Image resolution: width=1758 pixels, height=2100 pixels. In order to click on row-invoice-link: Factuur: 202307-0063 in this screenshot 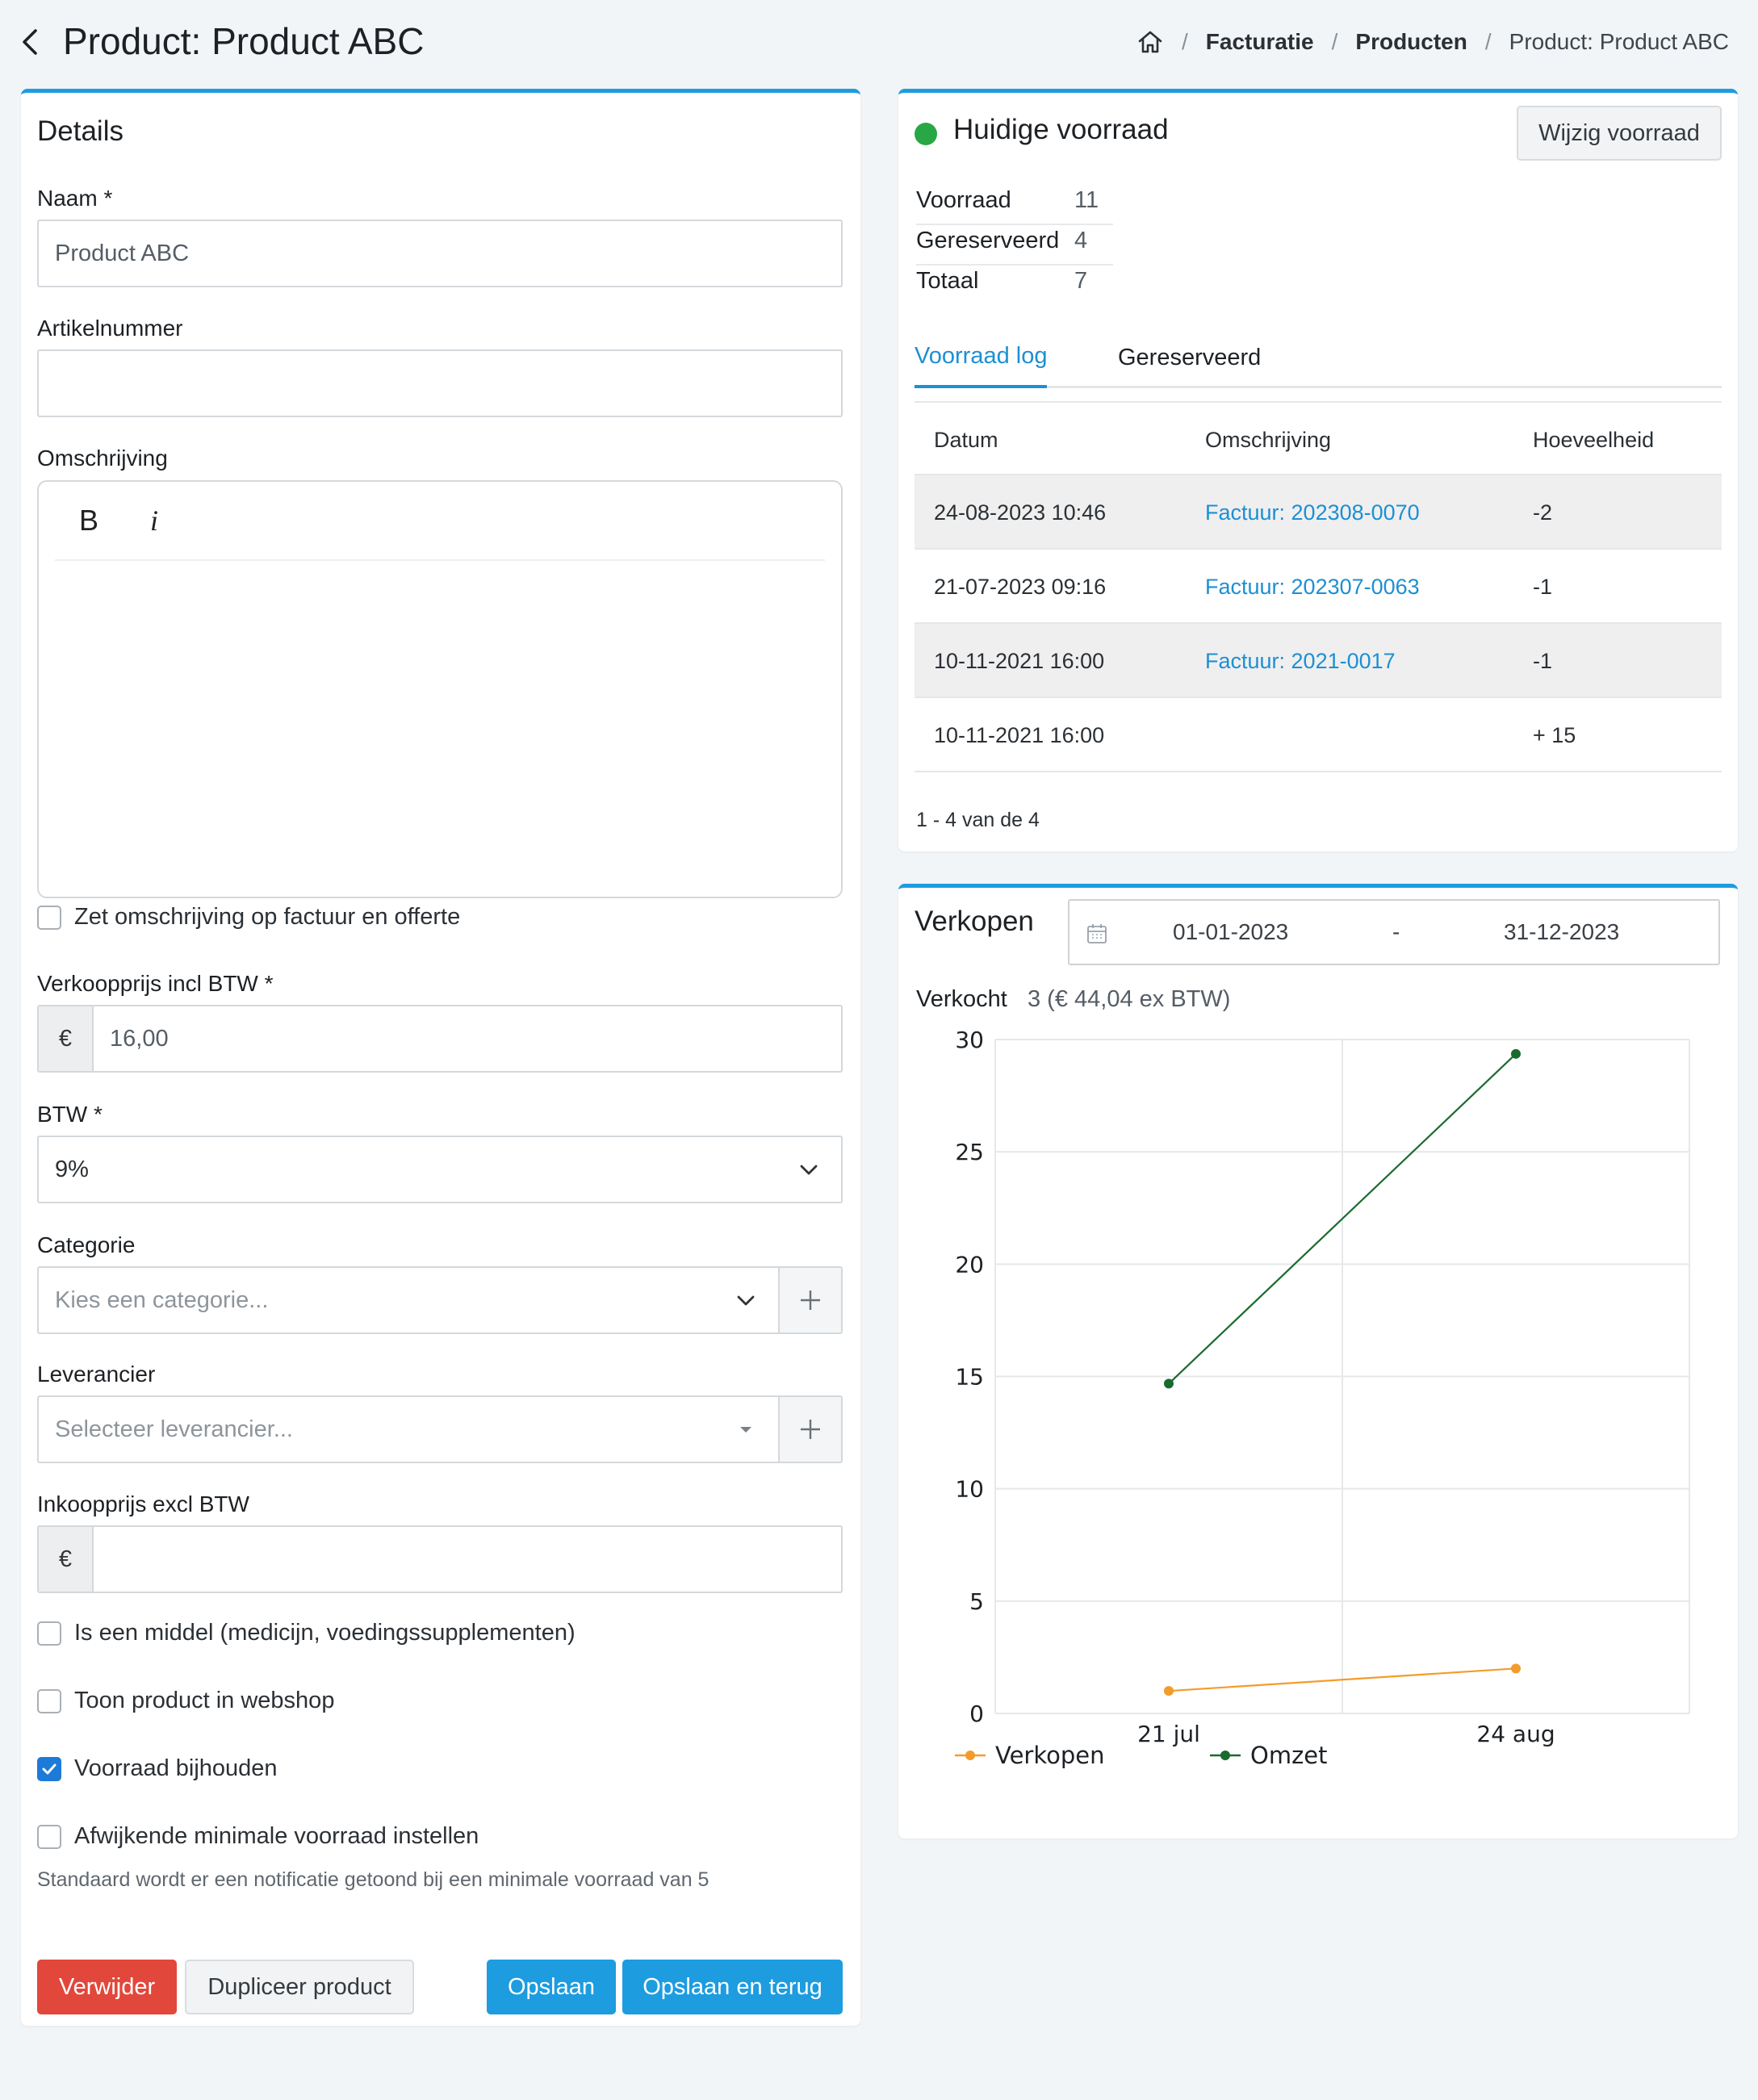, I will do `click(1312, 587)`.